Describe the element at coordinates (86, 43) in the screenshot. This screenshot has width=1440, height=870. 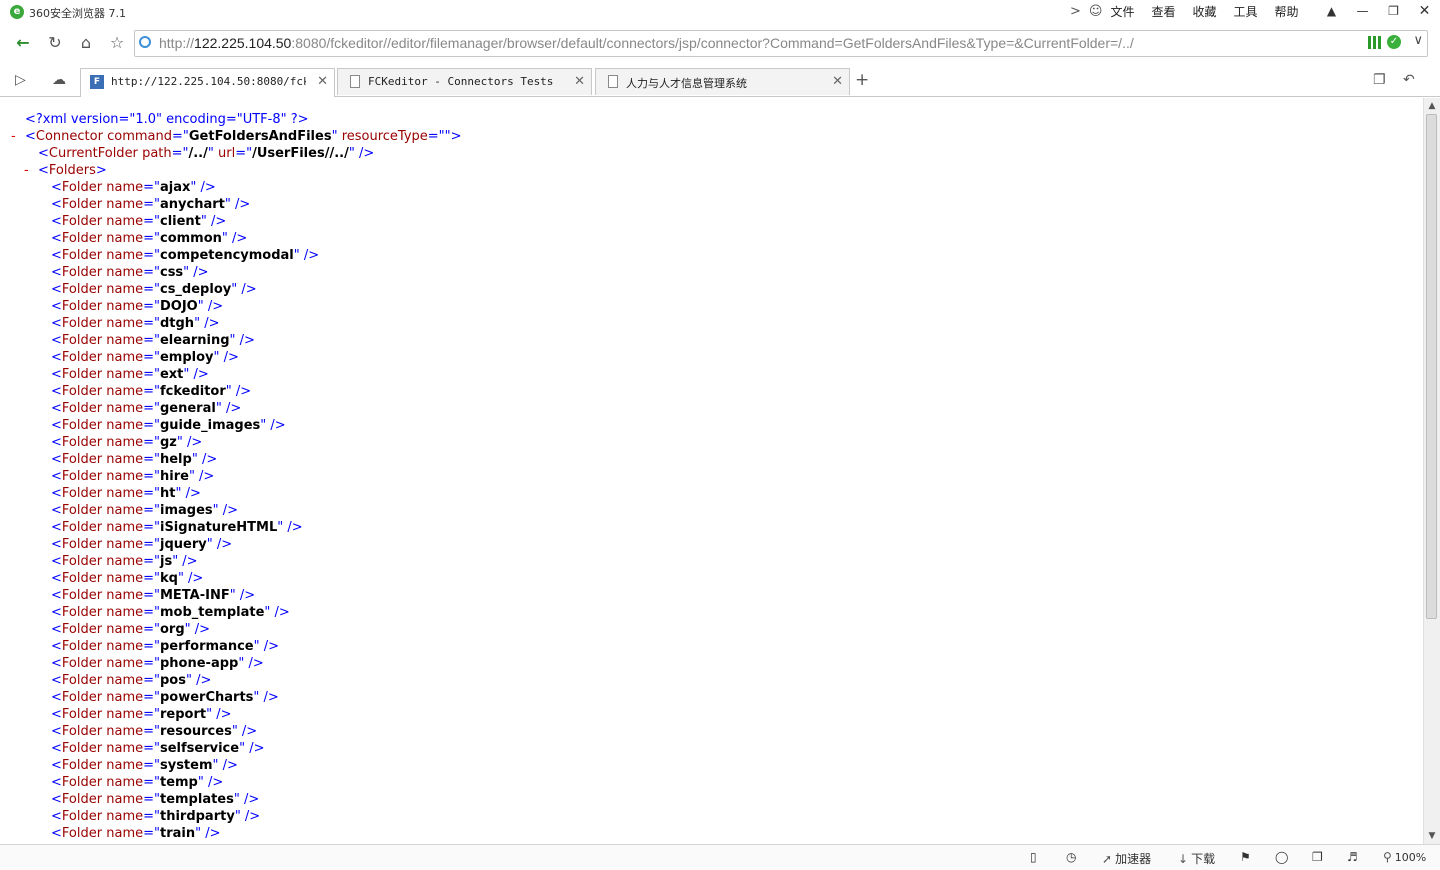
I see `home-button: ⌂` at that location.